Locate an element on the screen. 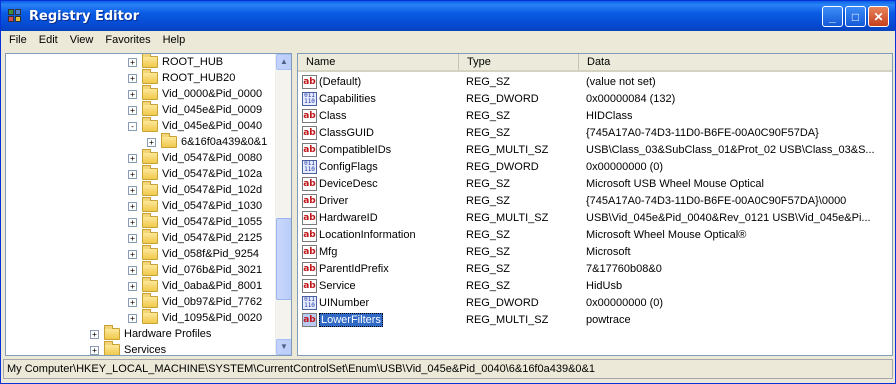 The height and width of the screenshot is (384, 896). tree-item-label: 6&16f0a439&0&1 is located at coordinates (224, 142).